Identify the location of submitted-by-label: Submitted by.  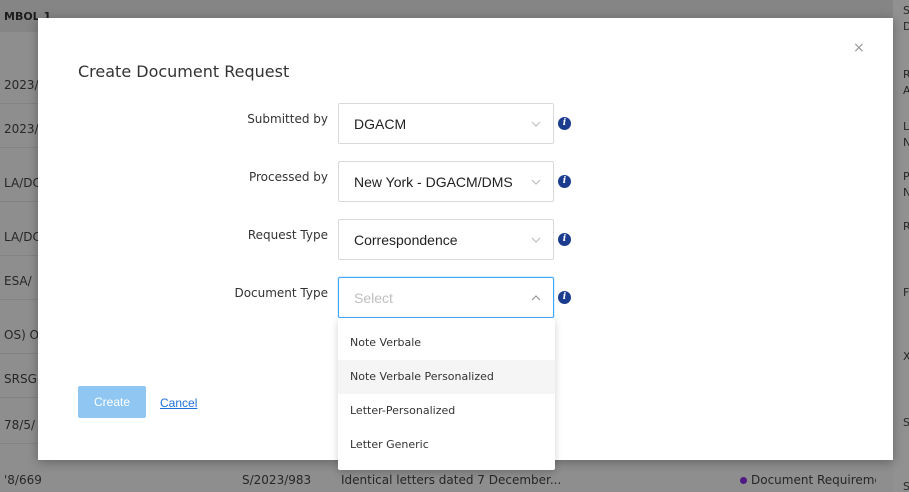
(287, 119).